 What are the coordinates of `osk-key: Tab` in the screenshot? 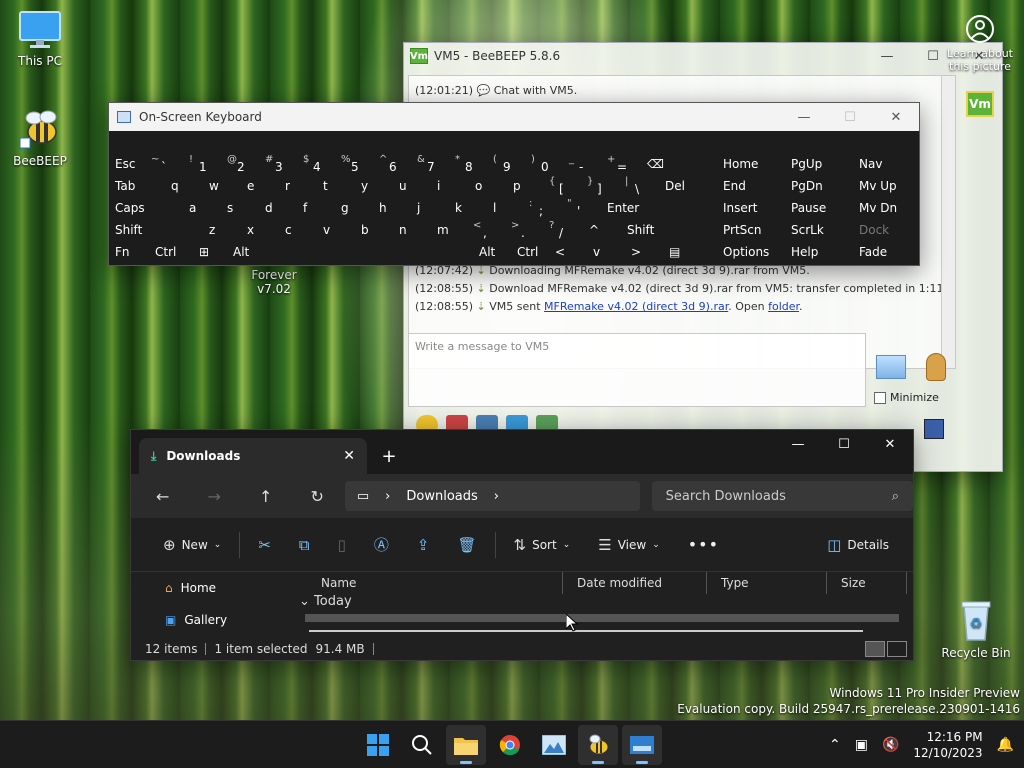 It's located at (137, 187).